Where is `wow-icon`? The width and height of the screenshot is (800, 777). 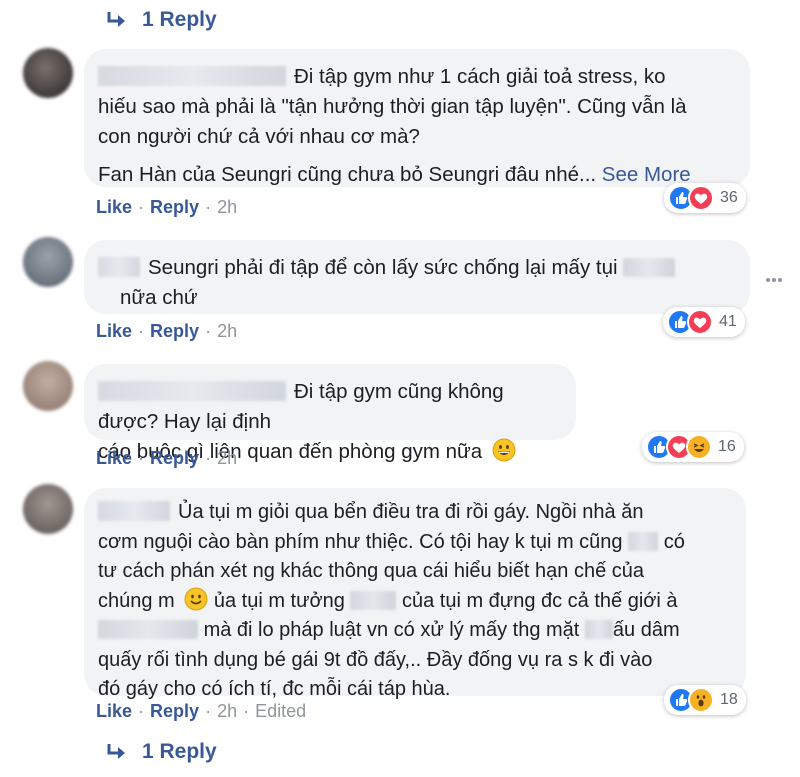
wow-icon is located at coordinates (701, 700).